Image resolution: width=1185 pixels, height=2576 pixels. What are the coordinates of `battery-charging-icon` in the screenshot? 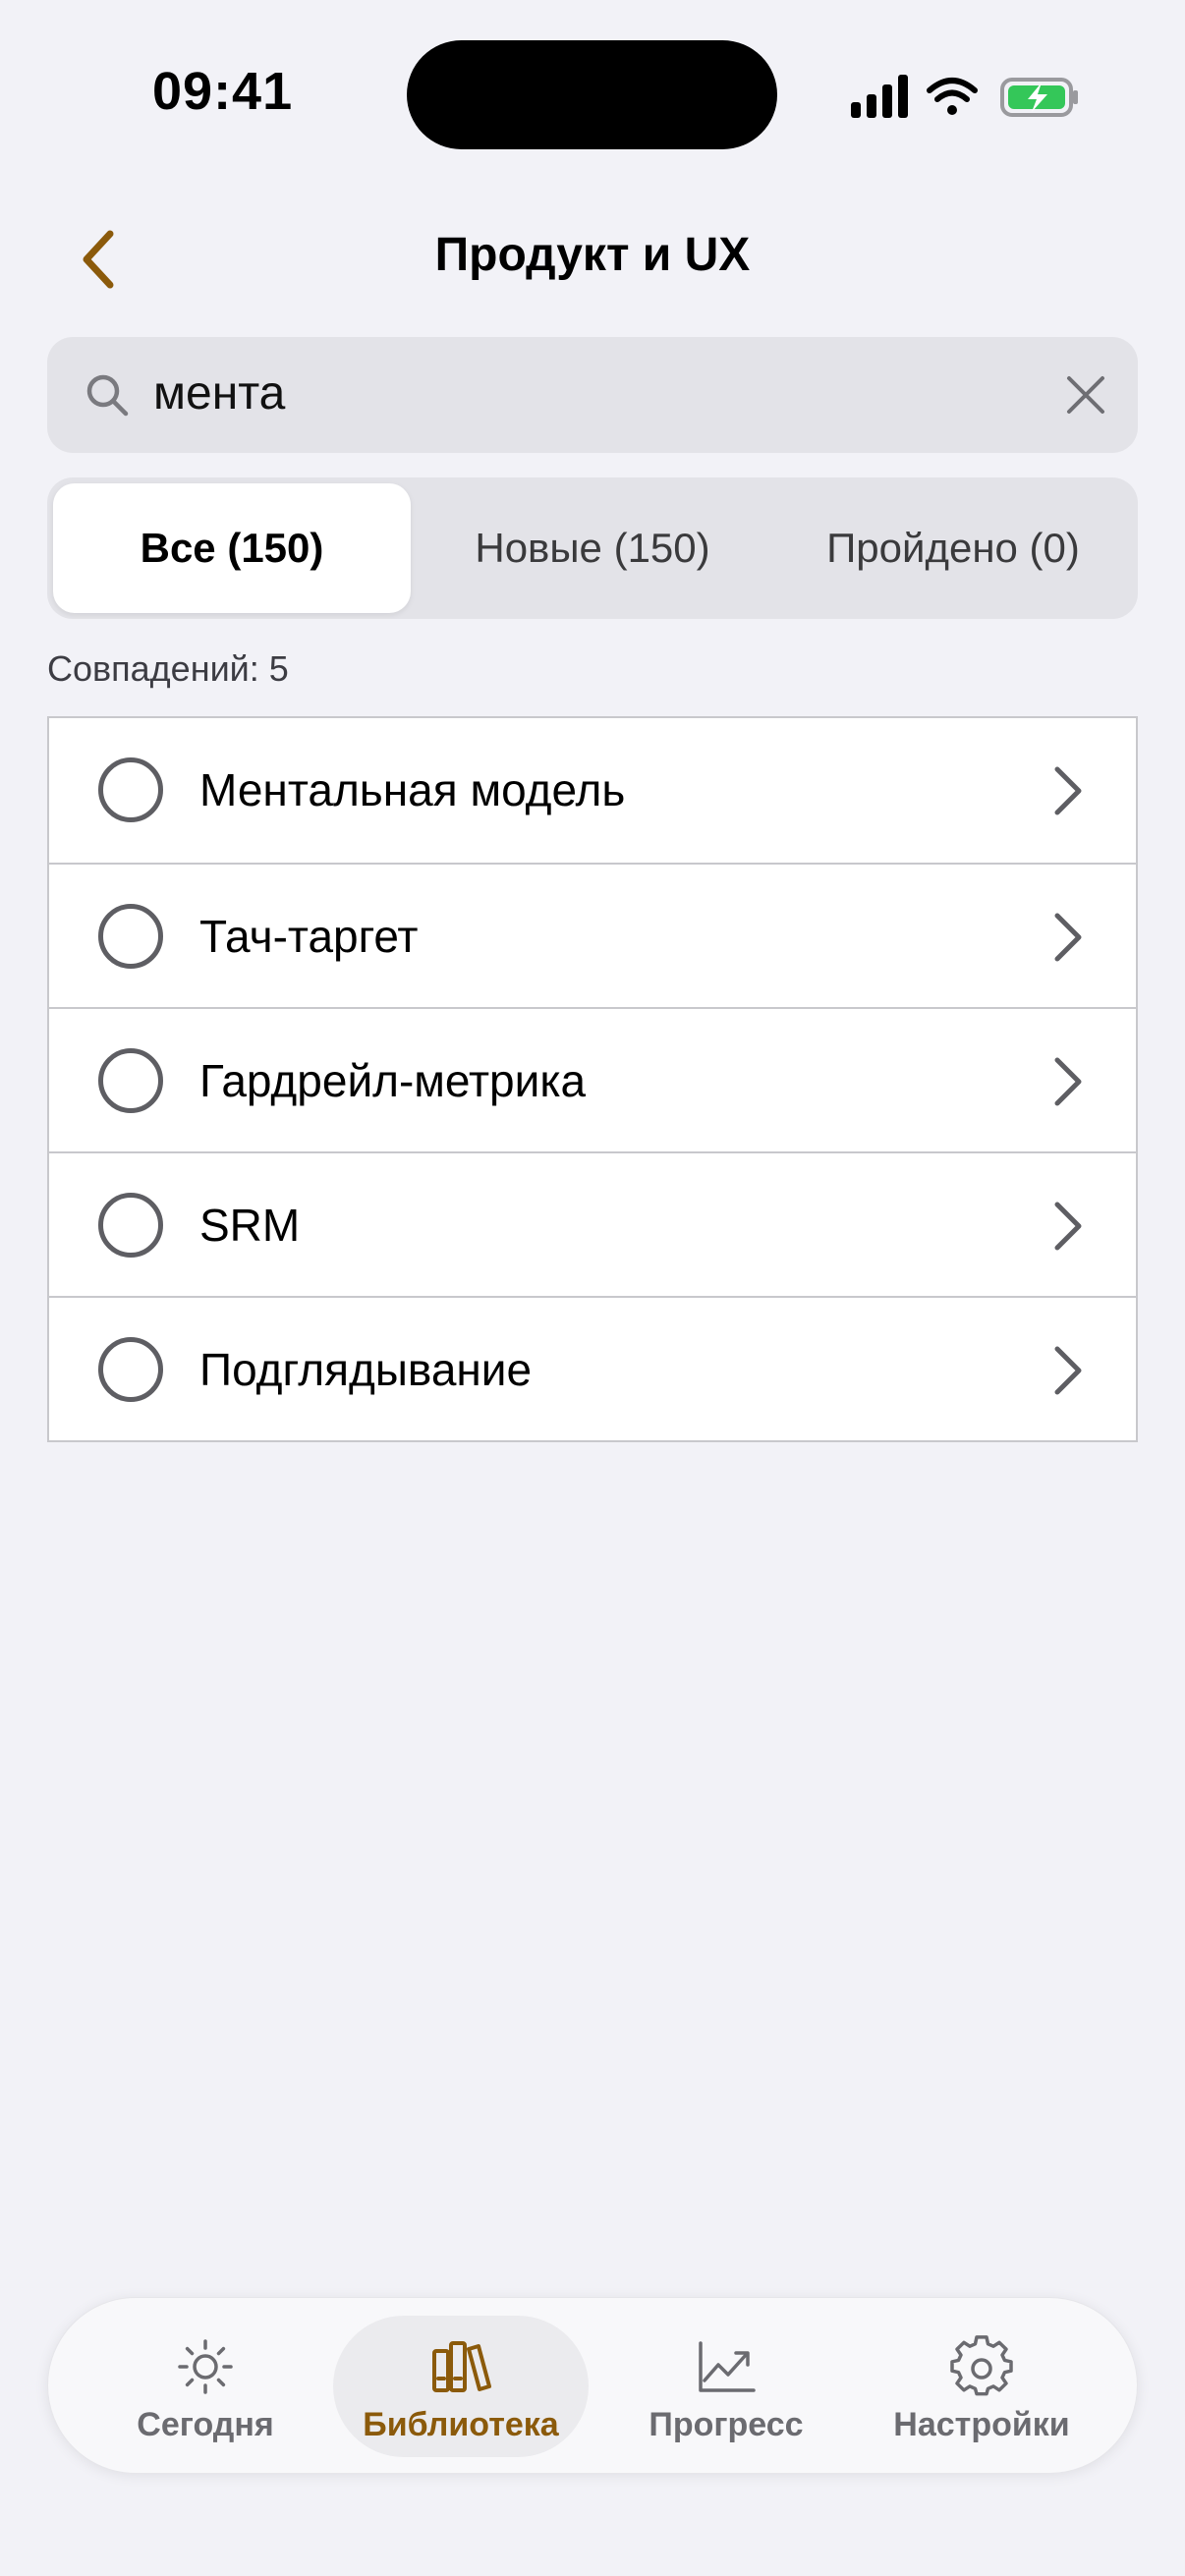 It's located at (1039, 97).